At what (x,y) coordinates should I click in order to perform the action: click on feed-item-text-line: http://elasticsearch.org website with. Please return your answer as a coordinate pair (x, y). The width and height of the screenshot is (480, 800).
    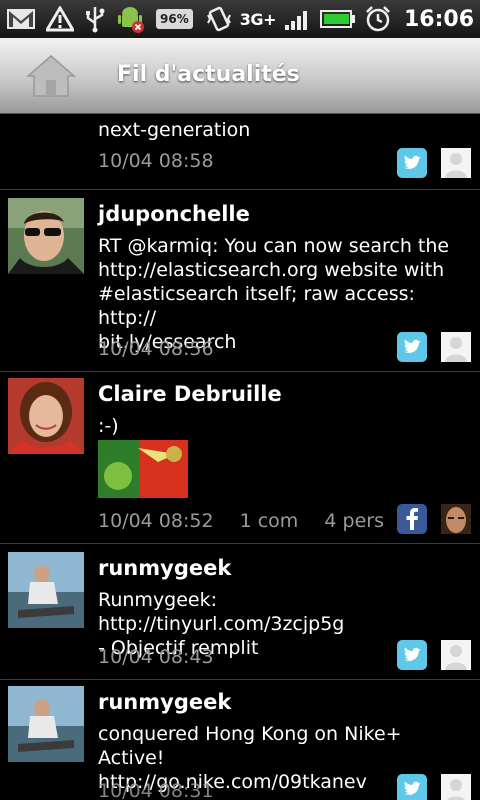
    Looking at the image, I should click on (271, 270).